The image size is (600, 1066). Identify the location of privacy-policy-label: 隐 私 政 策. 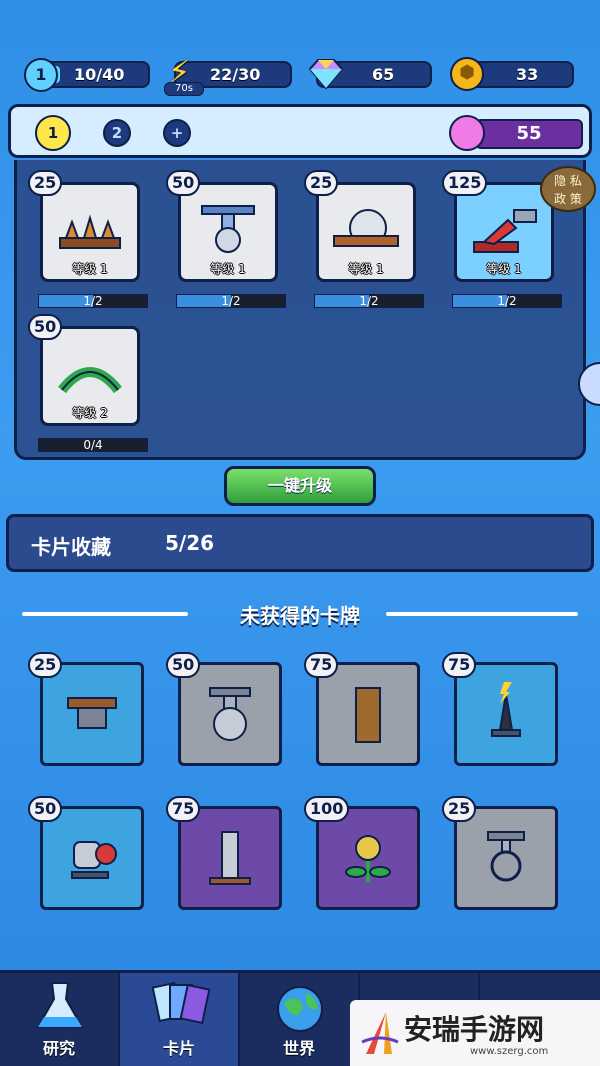
(568, 190).